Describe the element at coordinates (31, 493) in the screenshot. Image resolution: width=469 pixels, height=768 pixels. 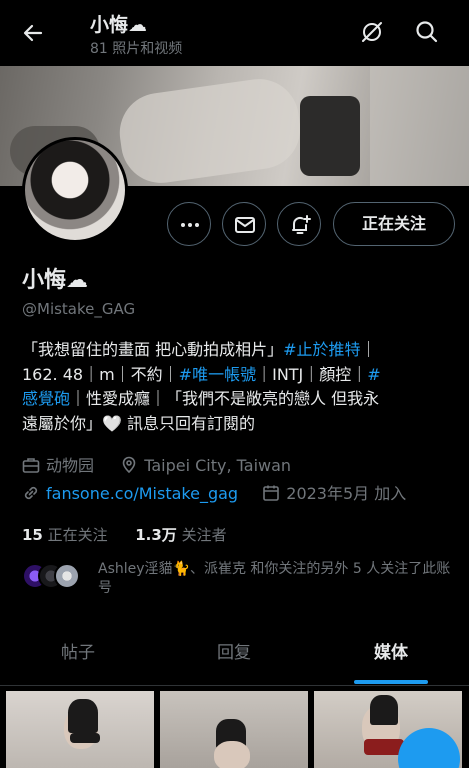
I see `link-icon` at that location.